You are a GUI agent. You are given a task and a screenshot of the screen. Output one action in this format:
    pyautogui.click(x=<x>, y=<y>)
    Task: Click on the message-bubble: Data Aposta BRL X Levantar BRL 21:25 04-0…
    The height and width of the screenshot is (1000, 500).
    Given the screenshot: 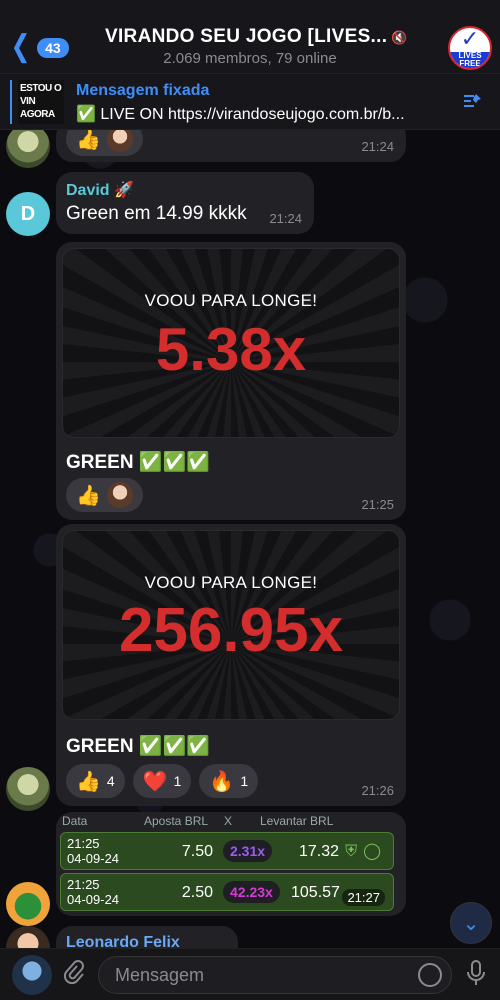 What is the action you would take?
    pyautogui.click(x=231, y=864)
    